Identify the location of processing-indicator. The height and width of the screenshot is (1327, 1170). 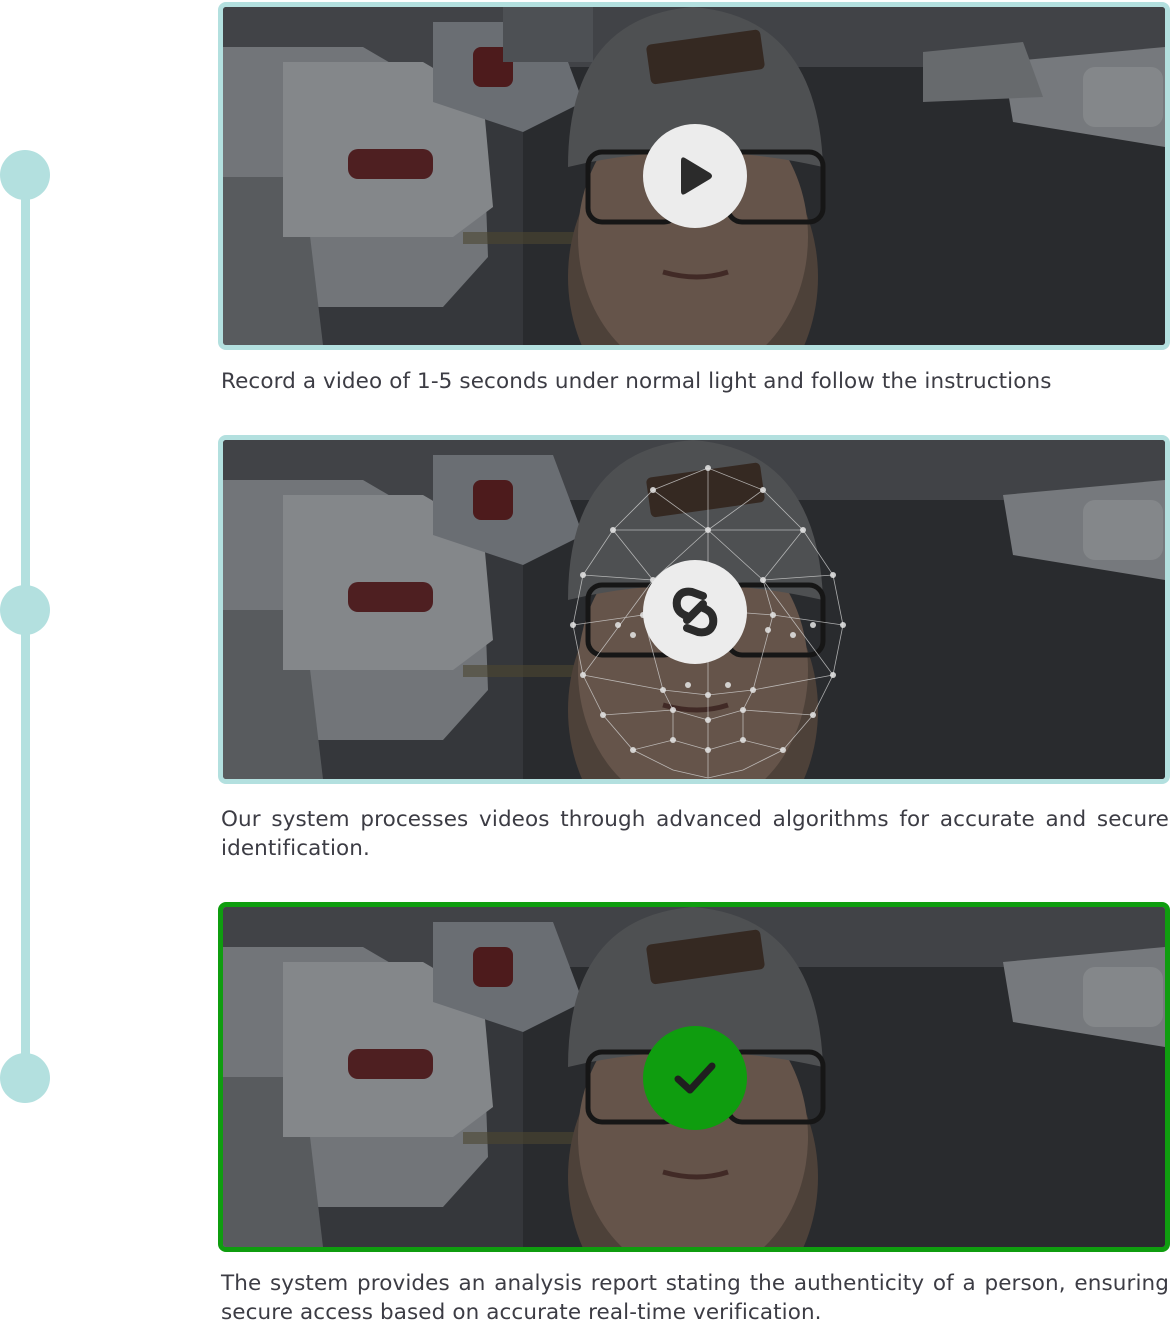
(695, 612).